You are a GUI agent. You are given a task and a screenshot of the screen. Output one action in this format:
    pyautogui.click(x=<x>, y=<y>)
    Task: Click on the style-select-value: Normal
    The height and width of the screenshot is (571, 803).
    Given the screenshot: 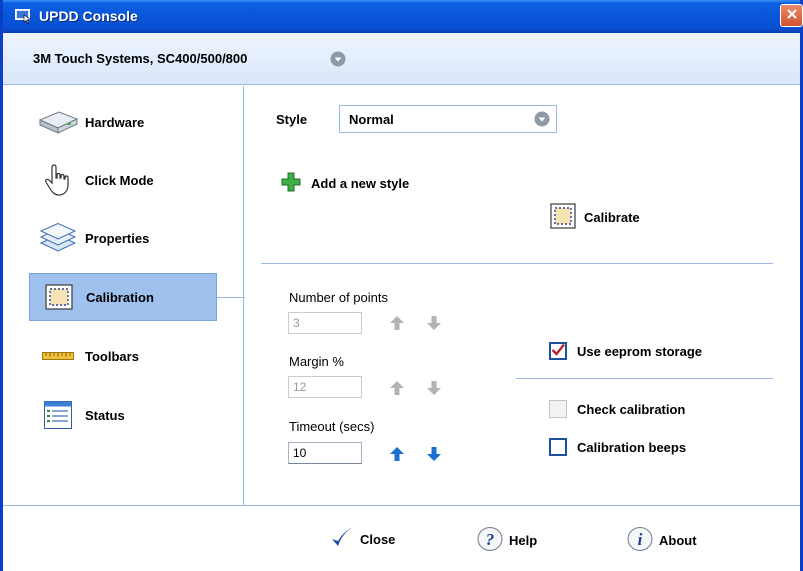 What is the action you would take?
    pyautogui.click(x=371, y=119)
    